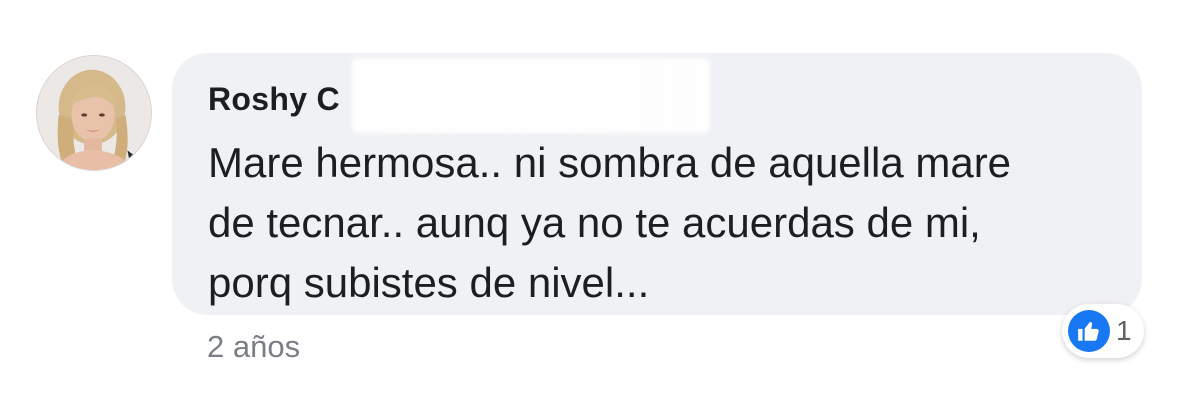  I want to click on avatar, so click(94, 113).